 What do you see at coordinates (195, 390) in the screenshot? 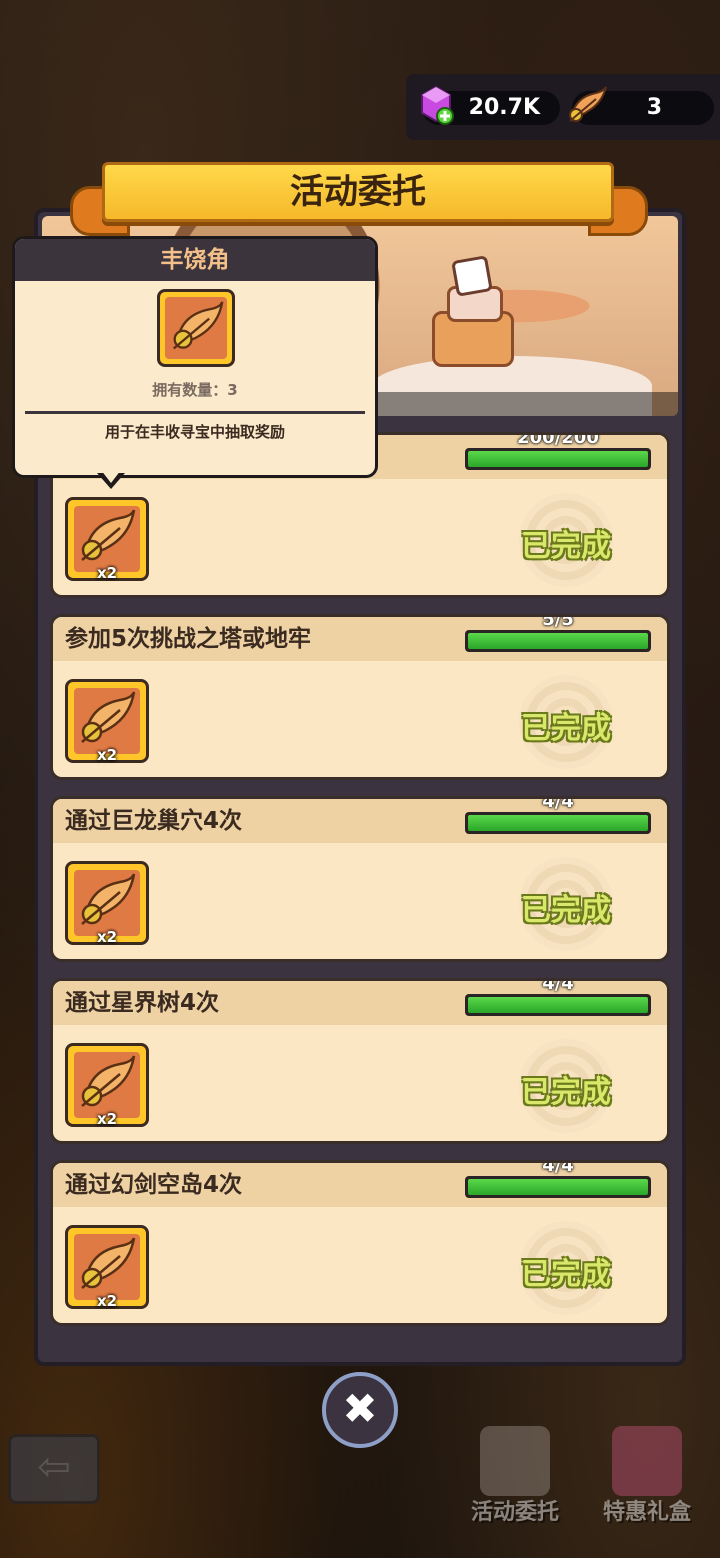
I see `tooltip-owned-count: 拥有数量：3` at bounding box center [195, 390].